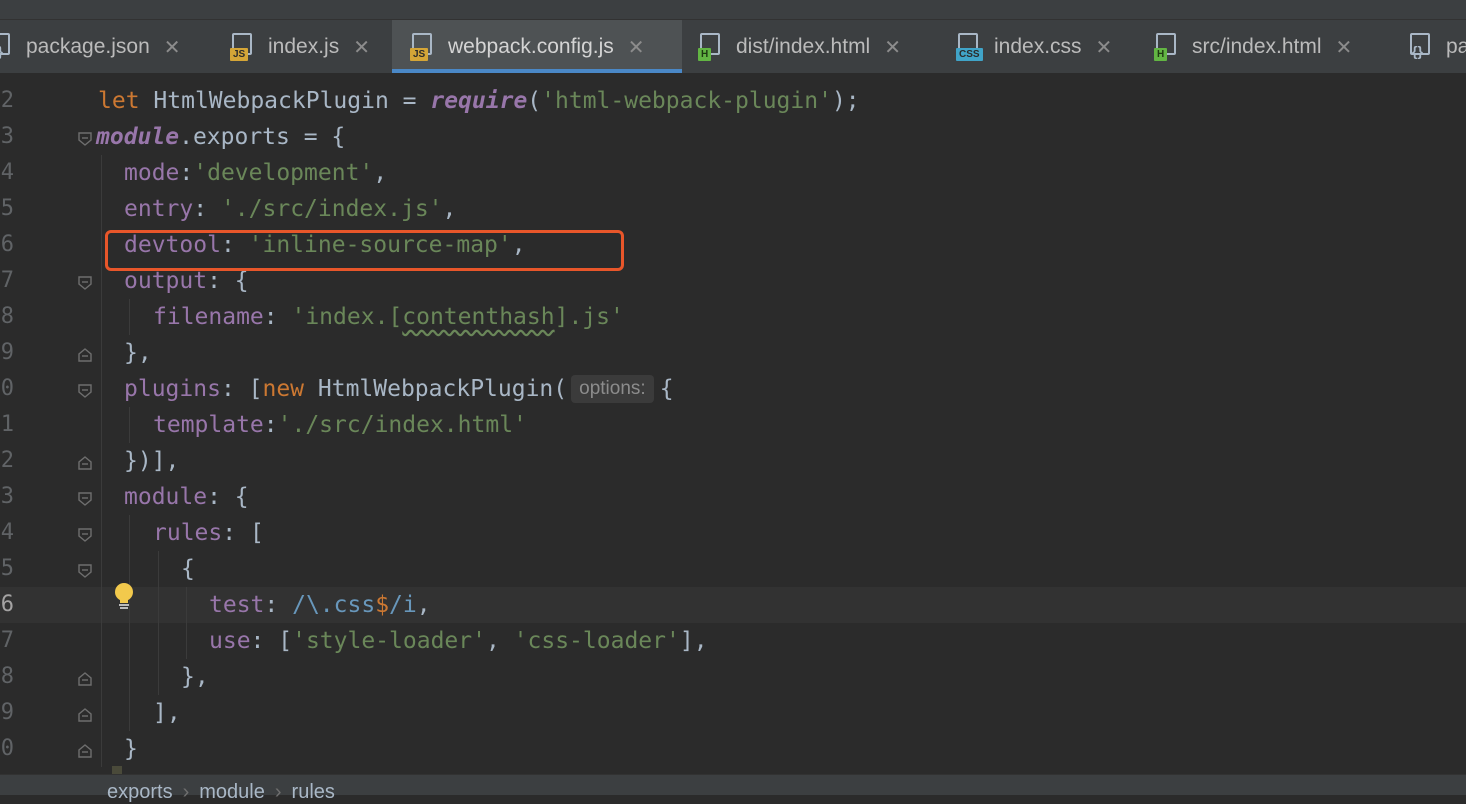  Describe the element at coordinates (1456, 46) in the screenshot. I see `tab-label: pa` at that location.